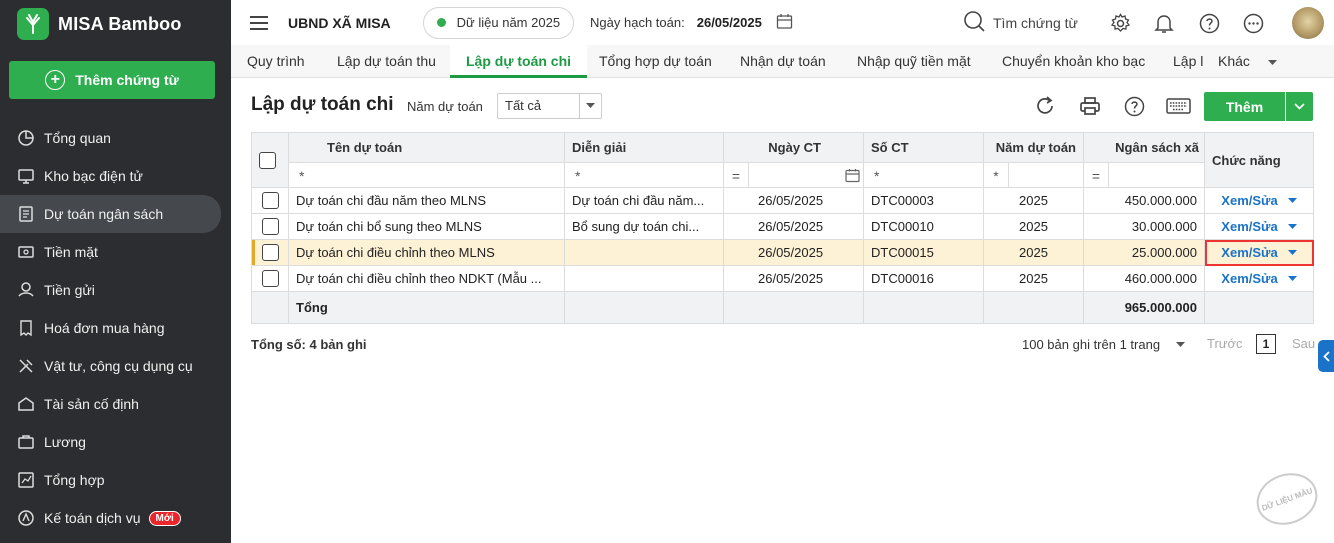 The image size is (1334, 543). I want to click on summary-icon, so click(26, 480).